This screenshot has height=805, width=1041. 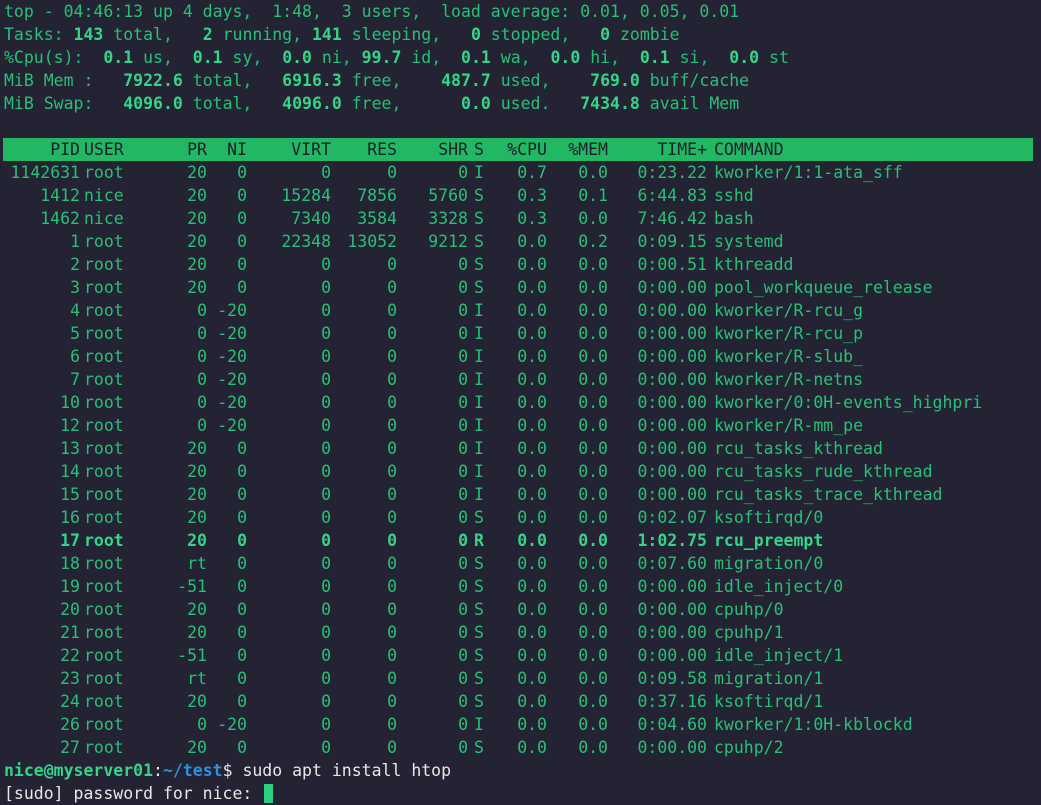 What do you see at coordinates (749, 149) in the screenshot?
I see `column-header-cmd: COMMAND` at bounding box center [749, 149].